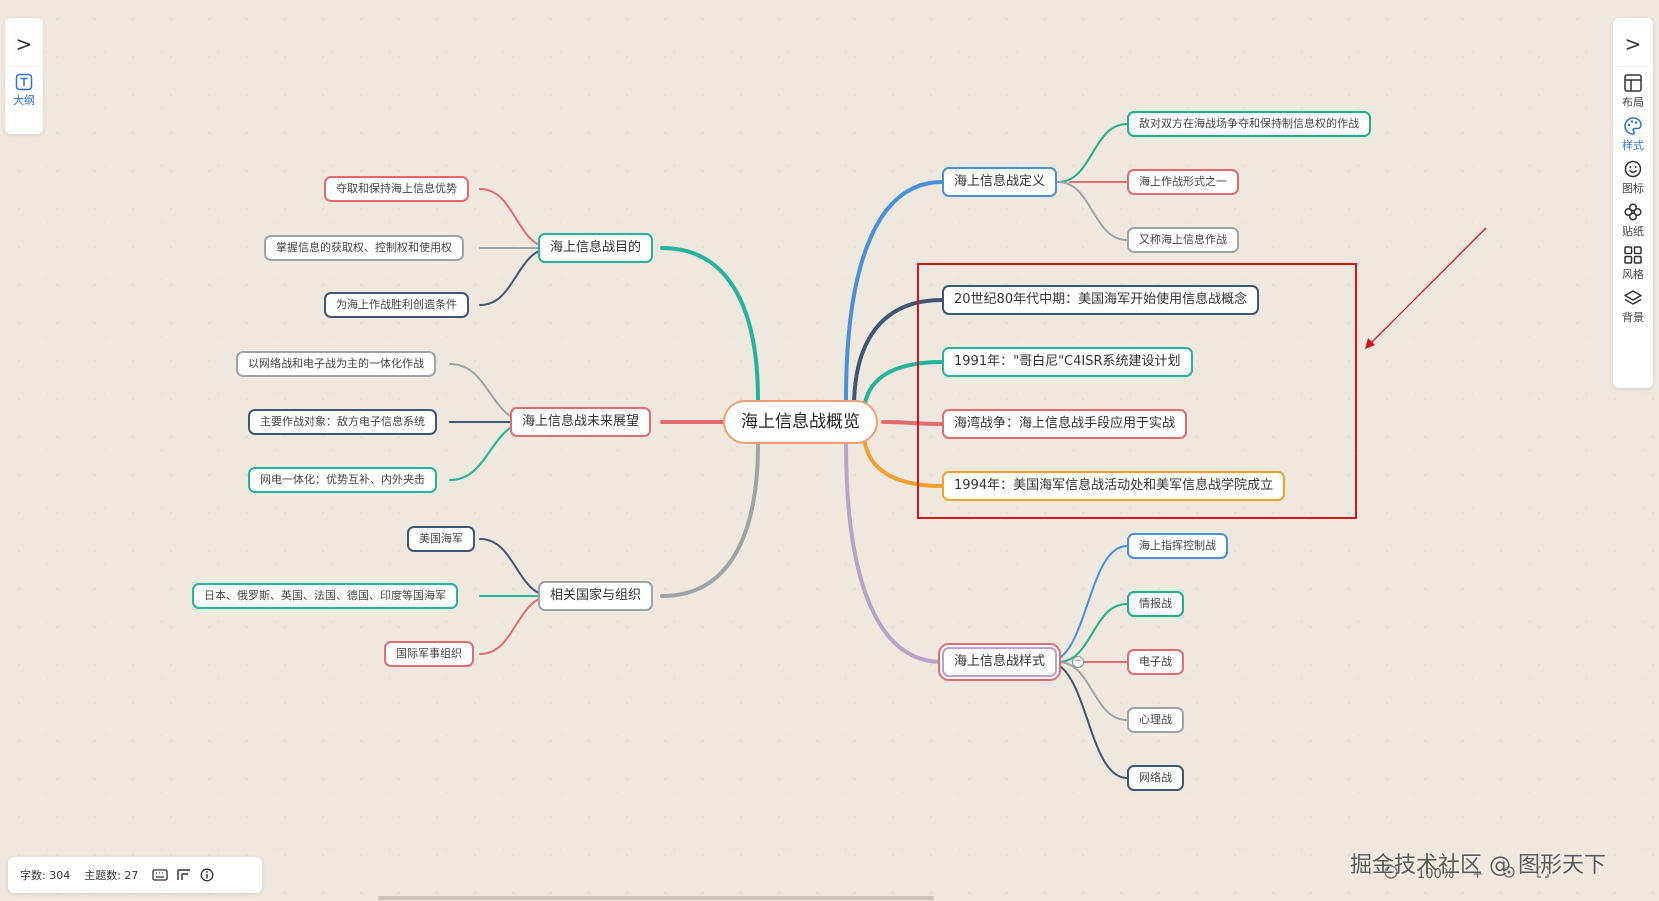 The height and width of the screenshot is (901, 1659). Describe the element at coordinates (325, 596) in the screenshot. I see `subtopic-countries-2: 日本、俄罗斯、英国、法国、德国、印度等国海军` at that location.